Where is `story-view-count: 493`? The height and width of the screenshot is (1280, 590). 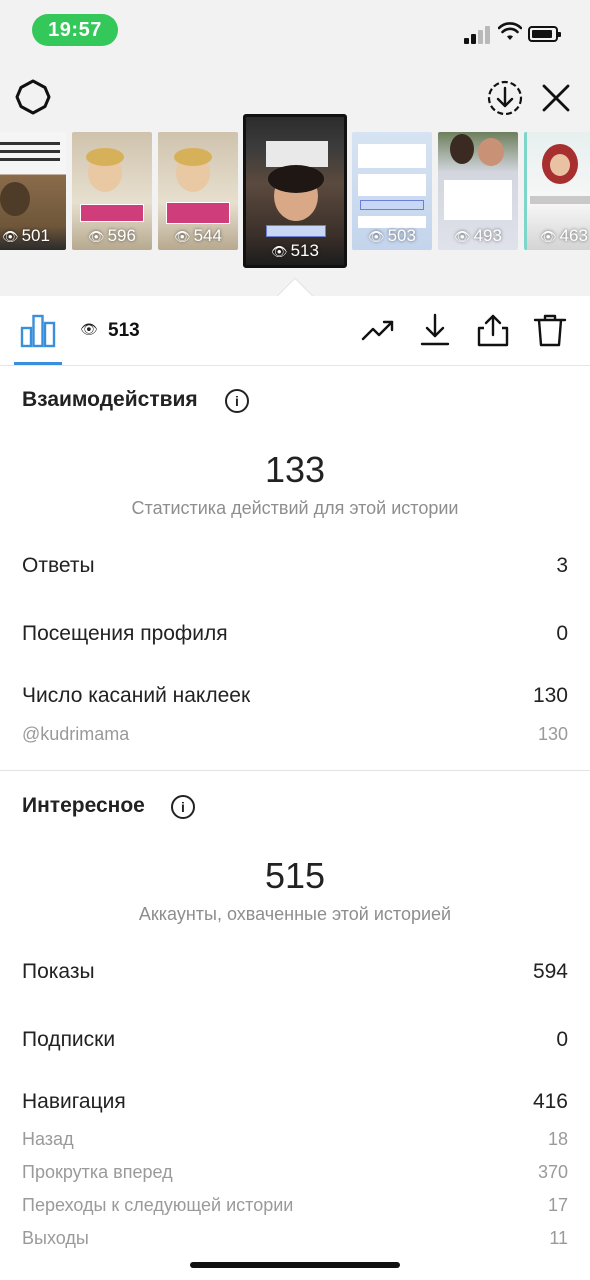 story-view-count: 493 is located at coordinates (487, 235).